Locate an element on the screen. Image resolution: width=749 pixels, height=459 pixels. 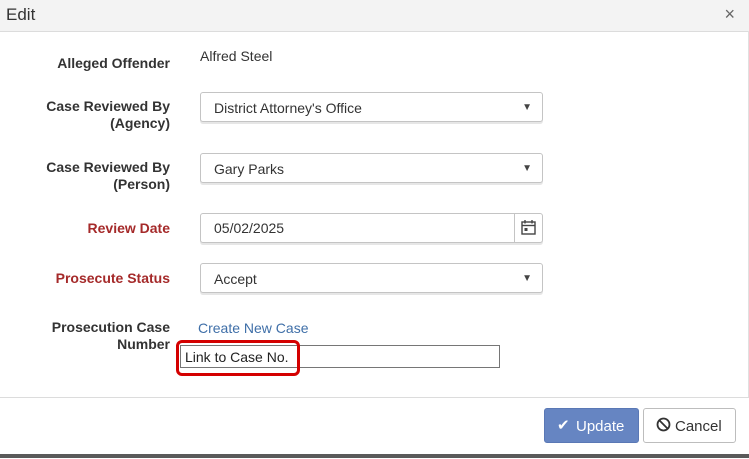
reviewed-by-agency-label: Case Reviewed By (Agency) is located at coordinates (108, 115).